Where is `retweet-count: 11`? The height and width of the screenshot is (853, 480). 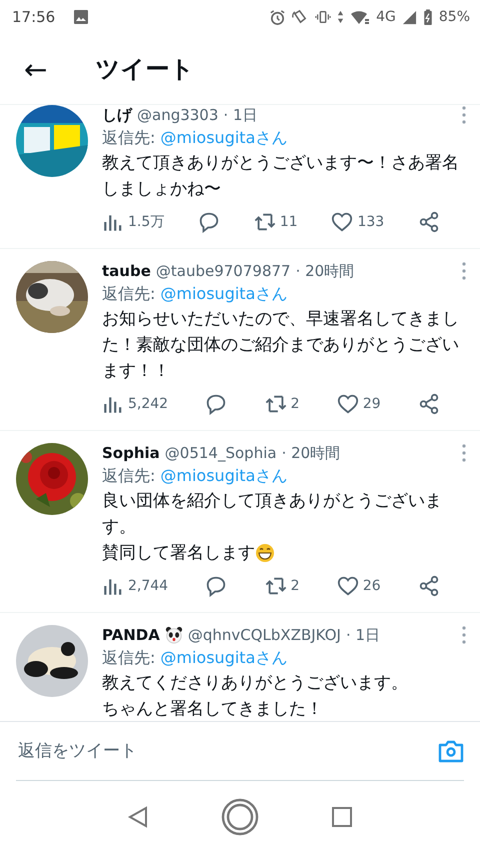
retweet-count: 11 is located at coordinates (289, 222).